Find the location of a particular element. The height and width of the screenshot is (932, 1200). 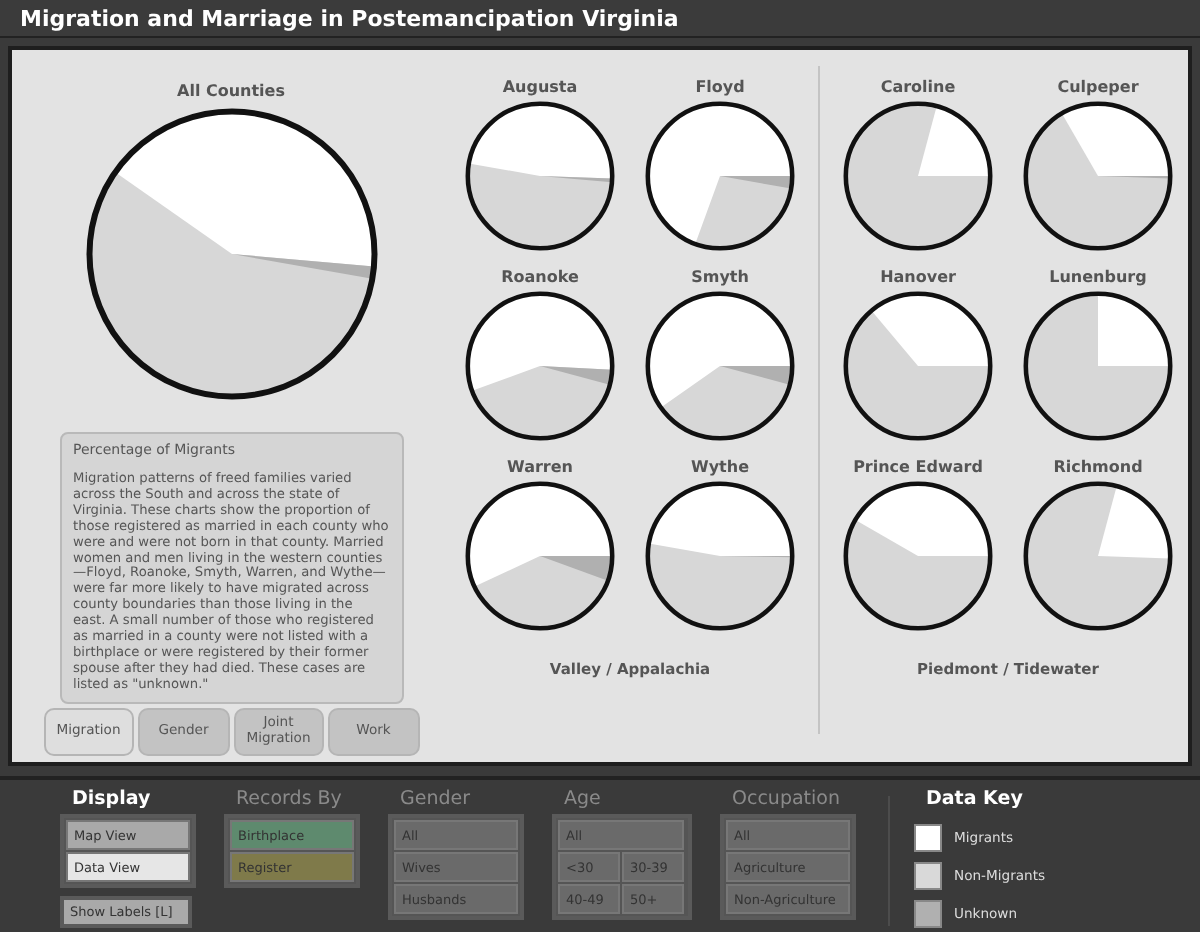

chart-label: Hanover is located at coordinates (918, 277).